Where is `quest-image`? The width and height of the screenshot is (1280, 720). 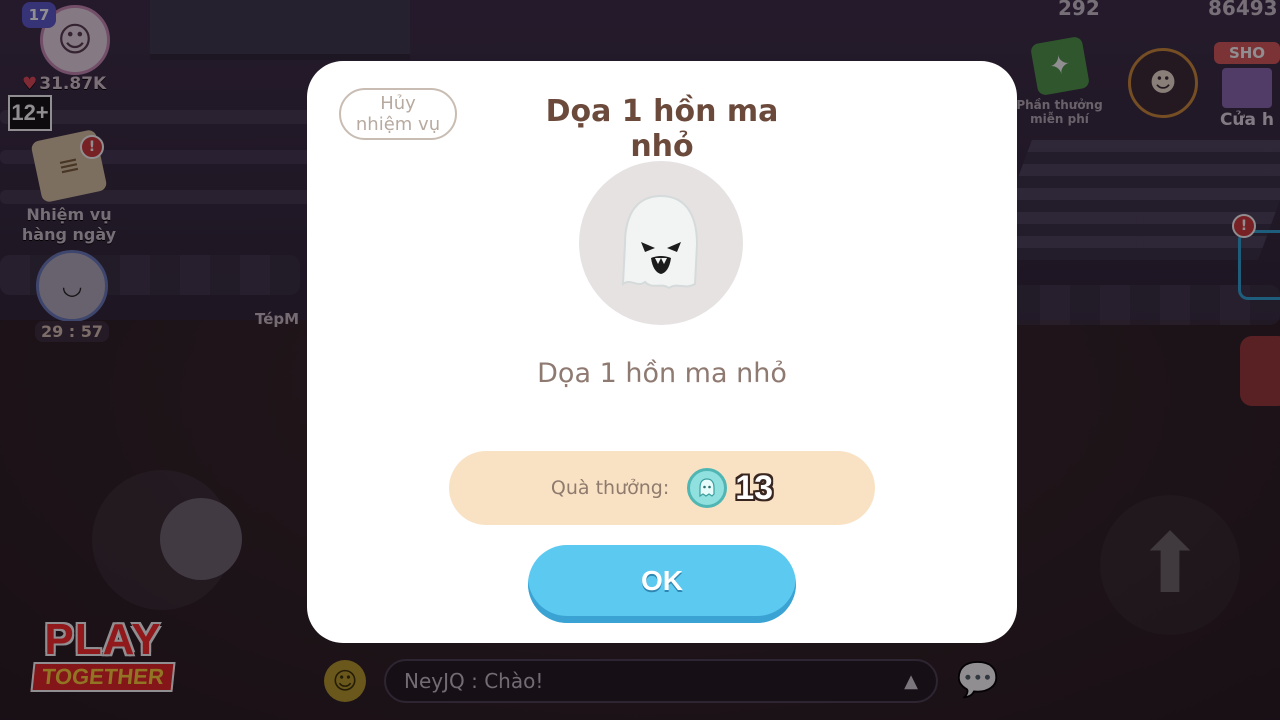
quest-image is located at coordinates (661, 243).